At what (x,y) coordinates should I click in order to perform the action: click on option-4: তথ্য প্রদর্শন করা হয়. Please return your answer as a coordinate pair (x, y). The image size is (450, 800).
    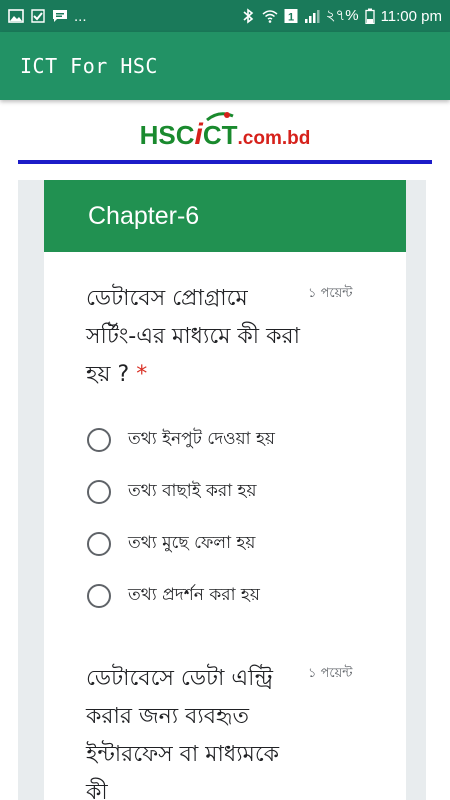
    Looking at the image, I should click on (246, 596).